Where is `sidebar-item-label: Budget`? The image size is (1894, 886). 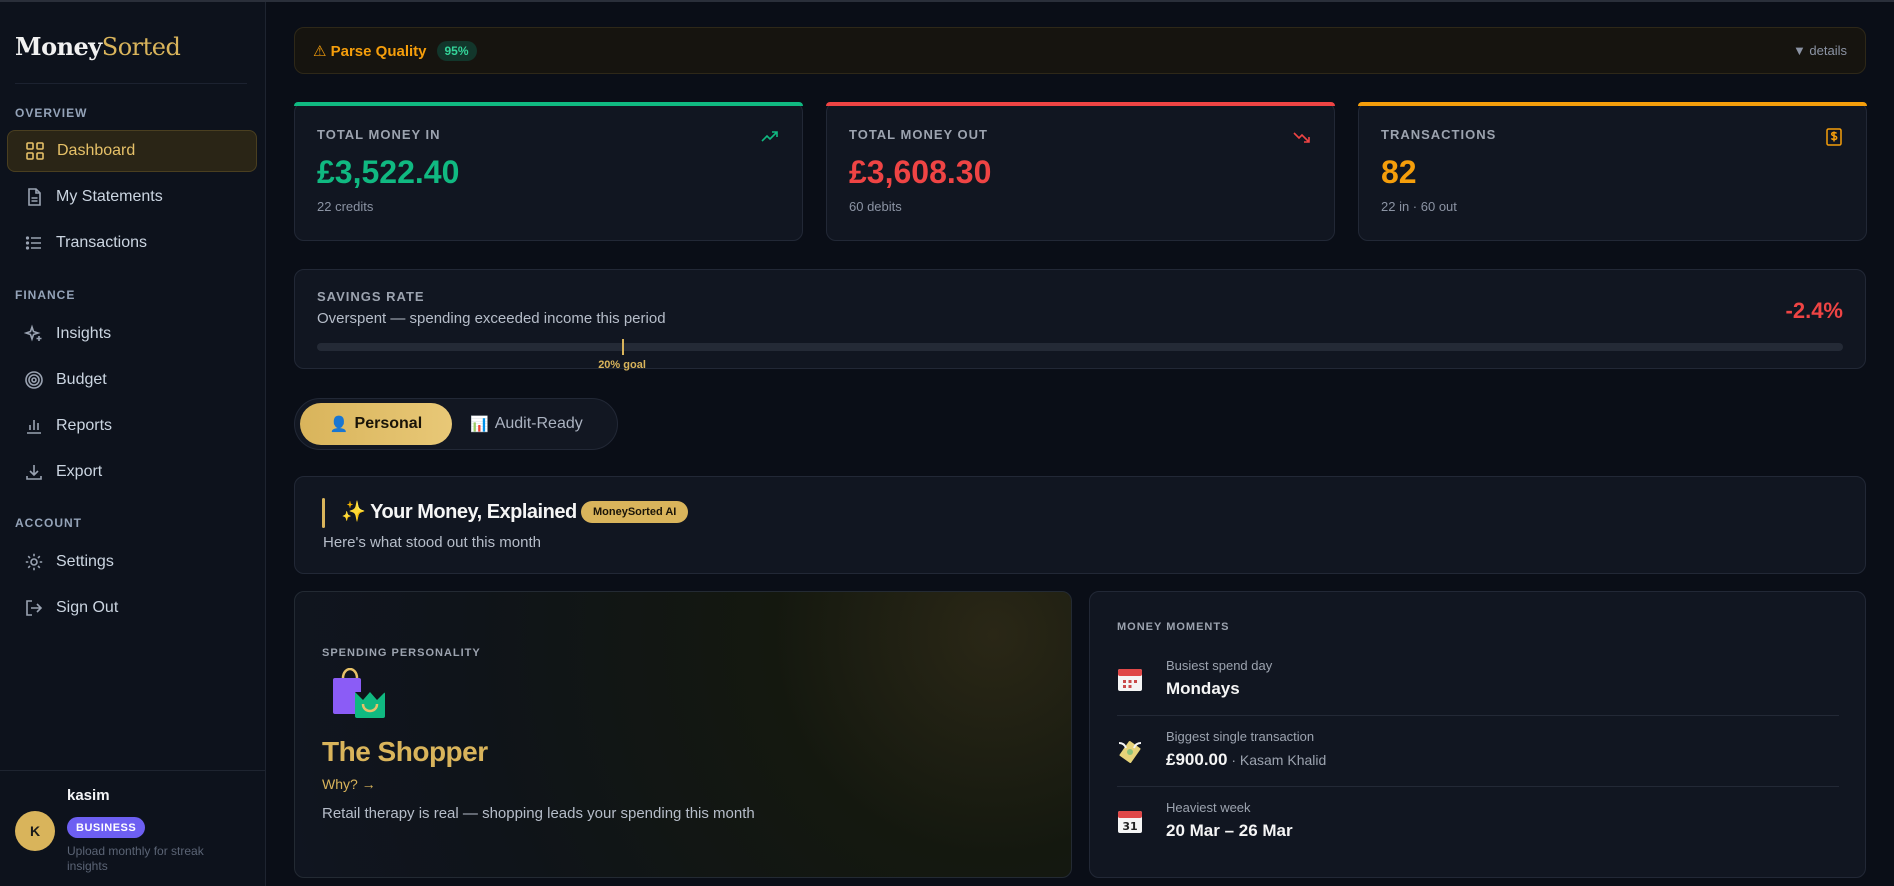
sidebar-item-label: Budget is located at coordinates (81, 379).